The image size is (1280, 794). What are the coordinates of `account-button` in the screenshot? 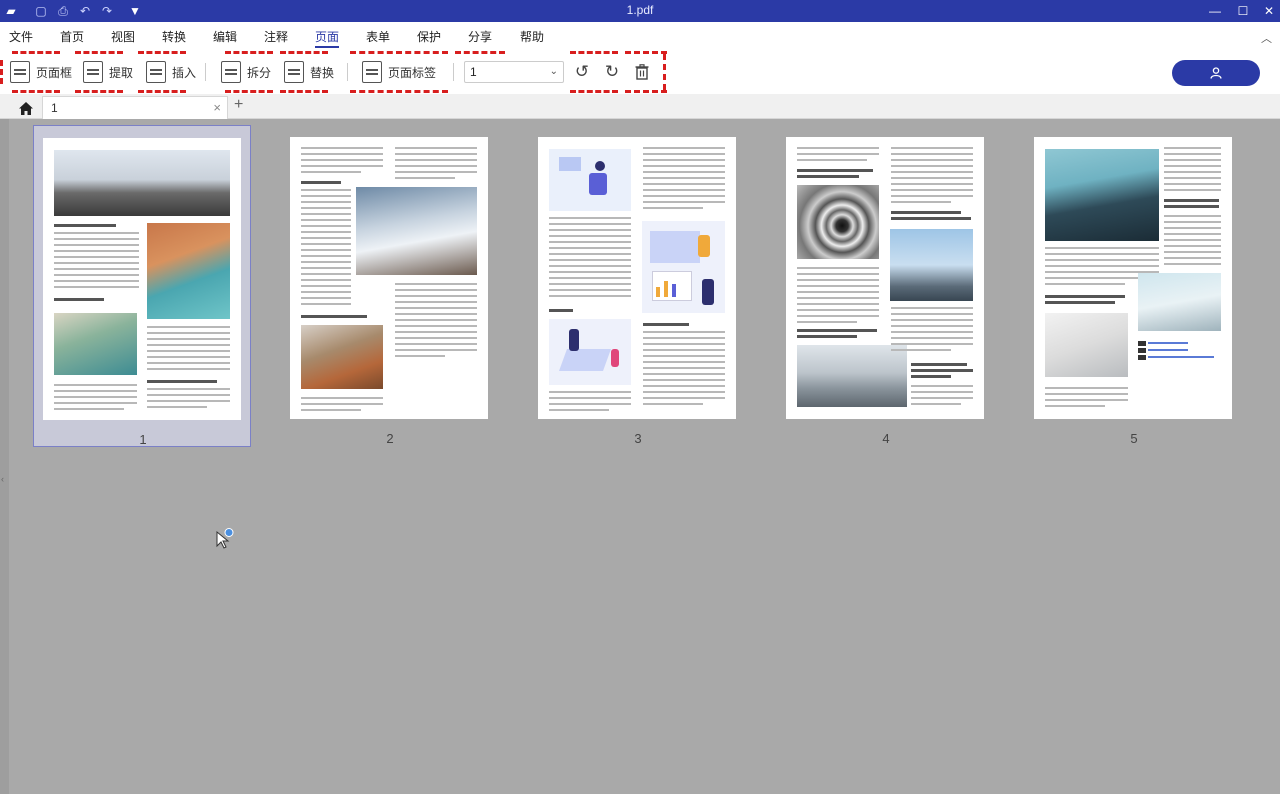 It's located at (1216, 73).